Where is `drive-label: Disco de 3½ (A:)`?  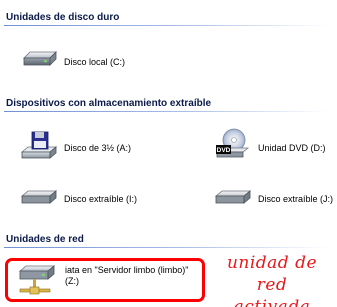 drive-label: Disco de 3½ (A:) is located at coordinates (98, 148).